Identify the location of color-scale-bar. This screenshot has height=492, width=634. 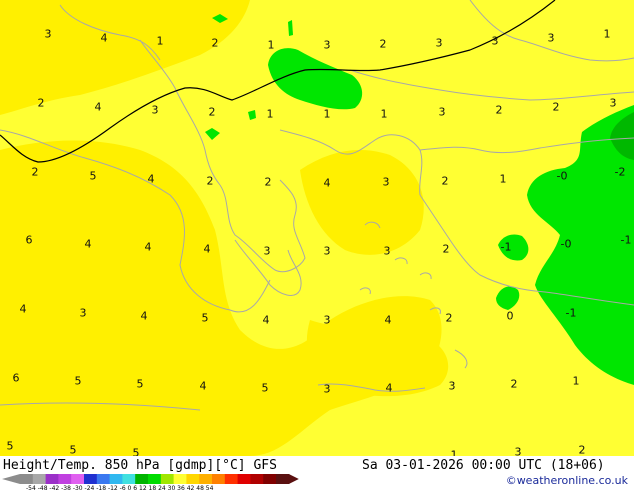
(150, 479).